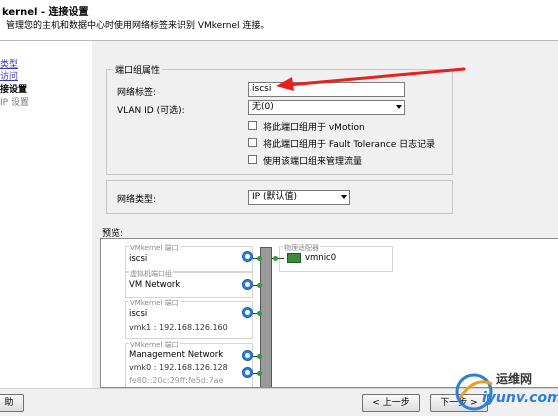 This screenshot has width=558, height=416. I want to click on watermark-domain: iyunv.com, so click(520, 398).